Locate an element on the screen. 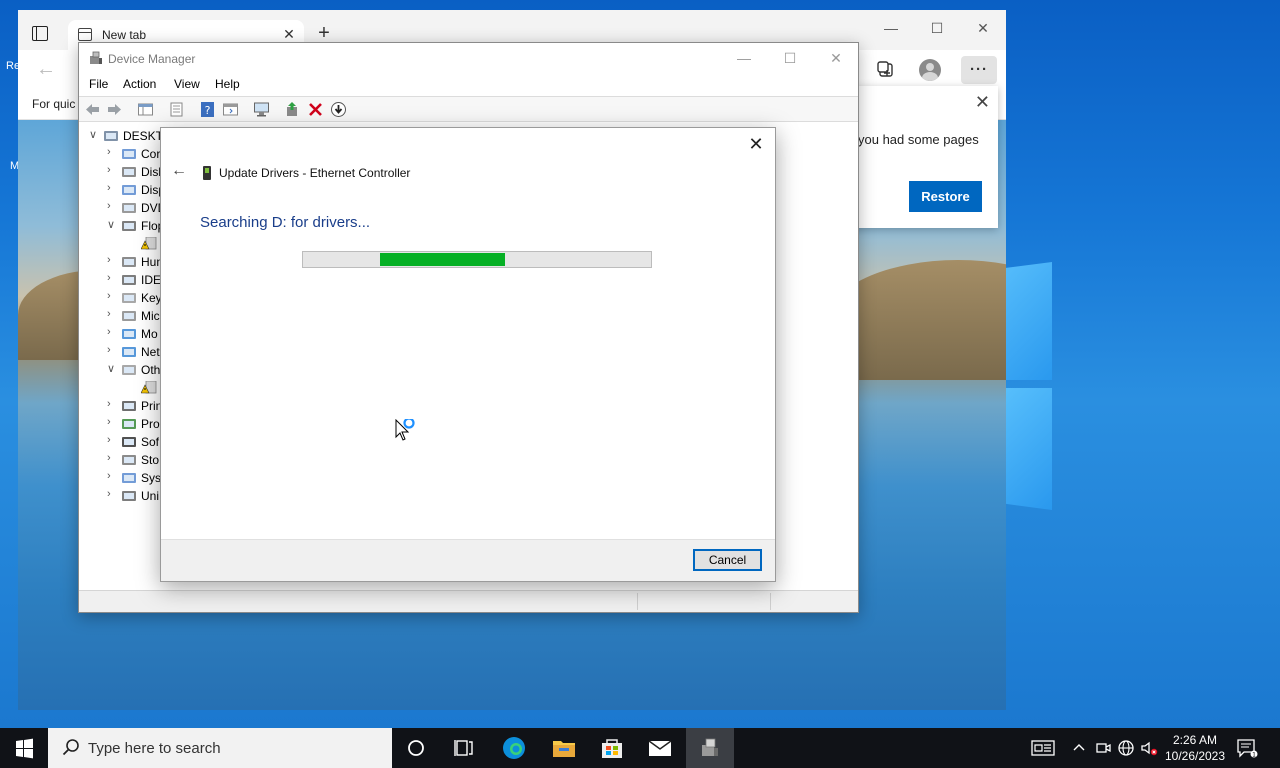  cancel-button: Cancel is located at coordinates (727, 560).